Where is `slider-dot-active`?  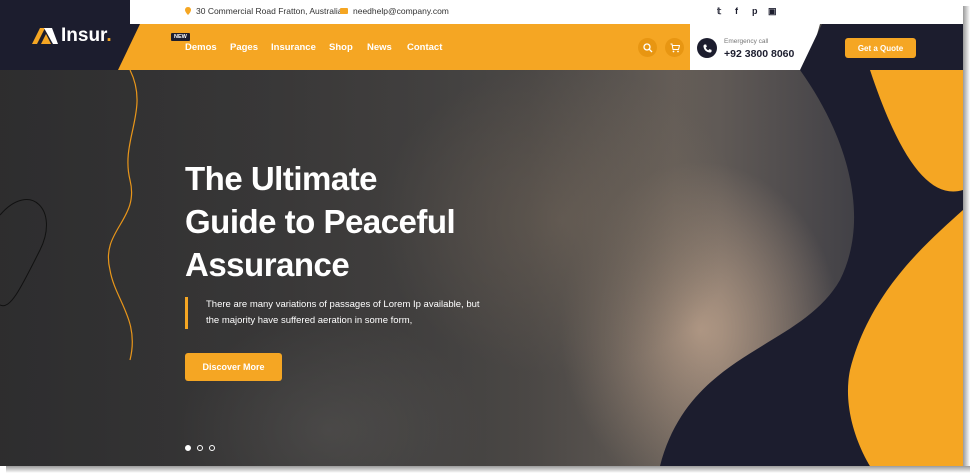 slider-dot-active is located at coordinates (188, 448).